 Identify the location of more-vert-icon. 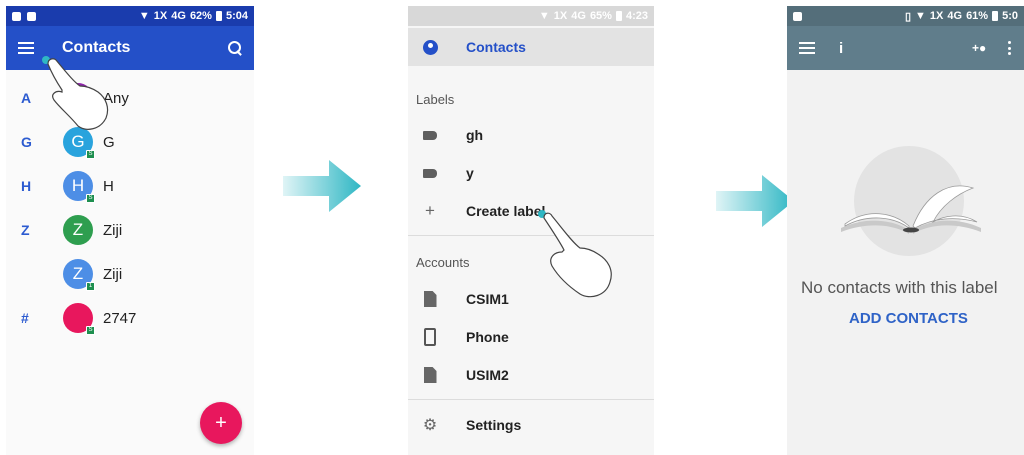
(1010, 48).